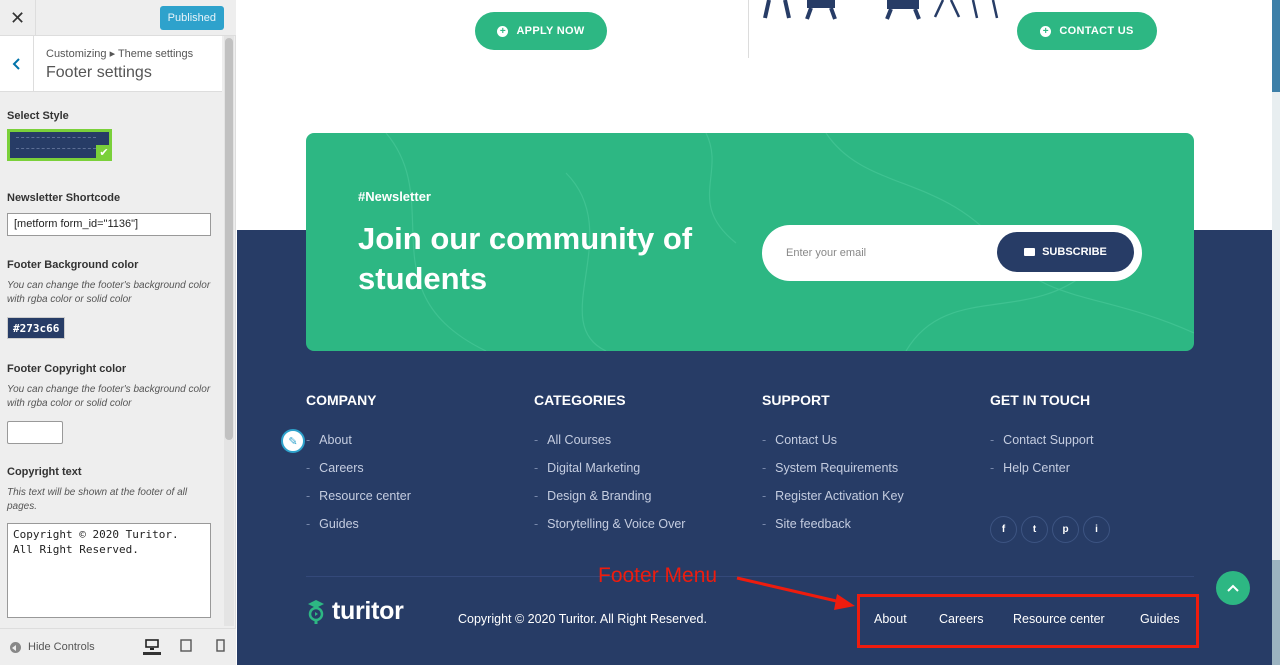 The height and width of the screenshot is (665, 1280). What do you see at coordinates (61, 647) in the screenshot?
I see `hide-controls-label: Hide Controls` at bounding box center [61, 647].